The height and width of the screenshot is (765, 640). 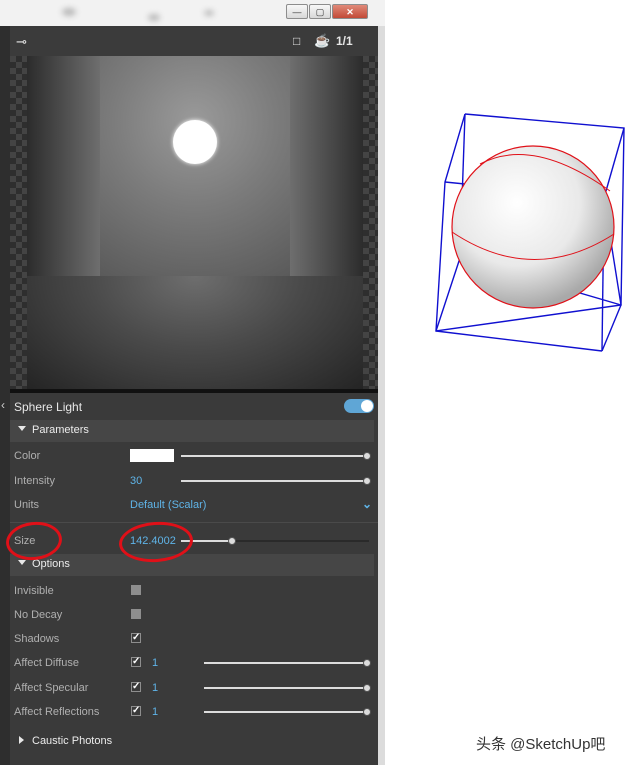 I want to click on preview-floor, so click(x=195, y=332).